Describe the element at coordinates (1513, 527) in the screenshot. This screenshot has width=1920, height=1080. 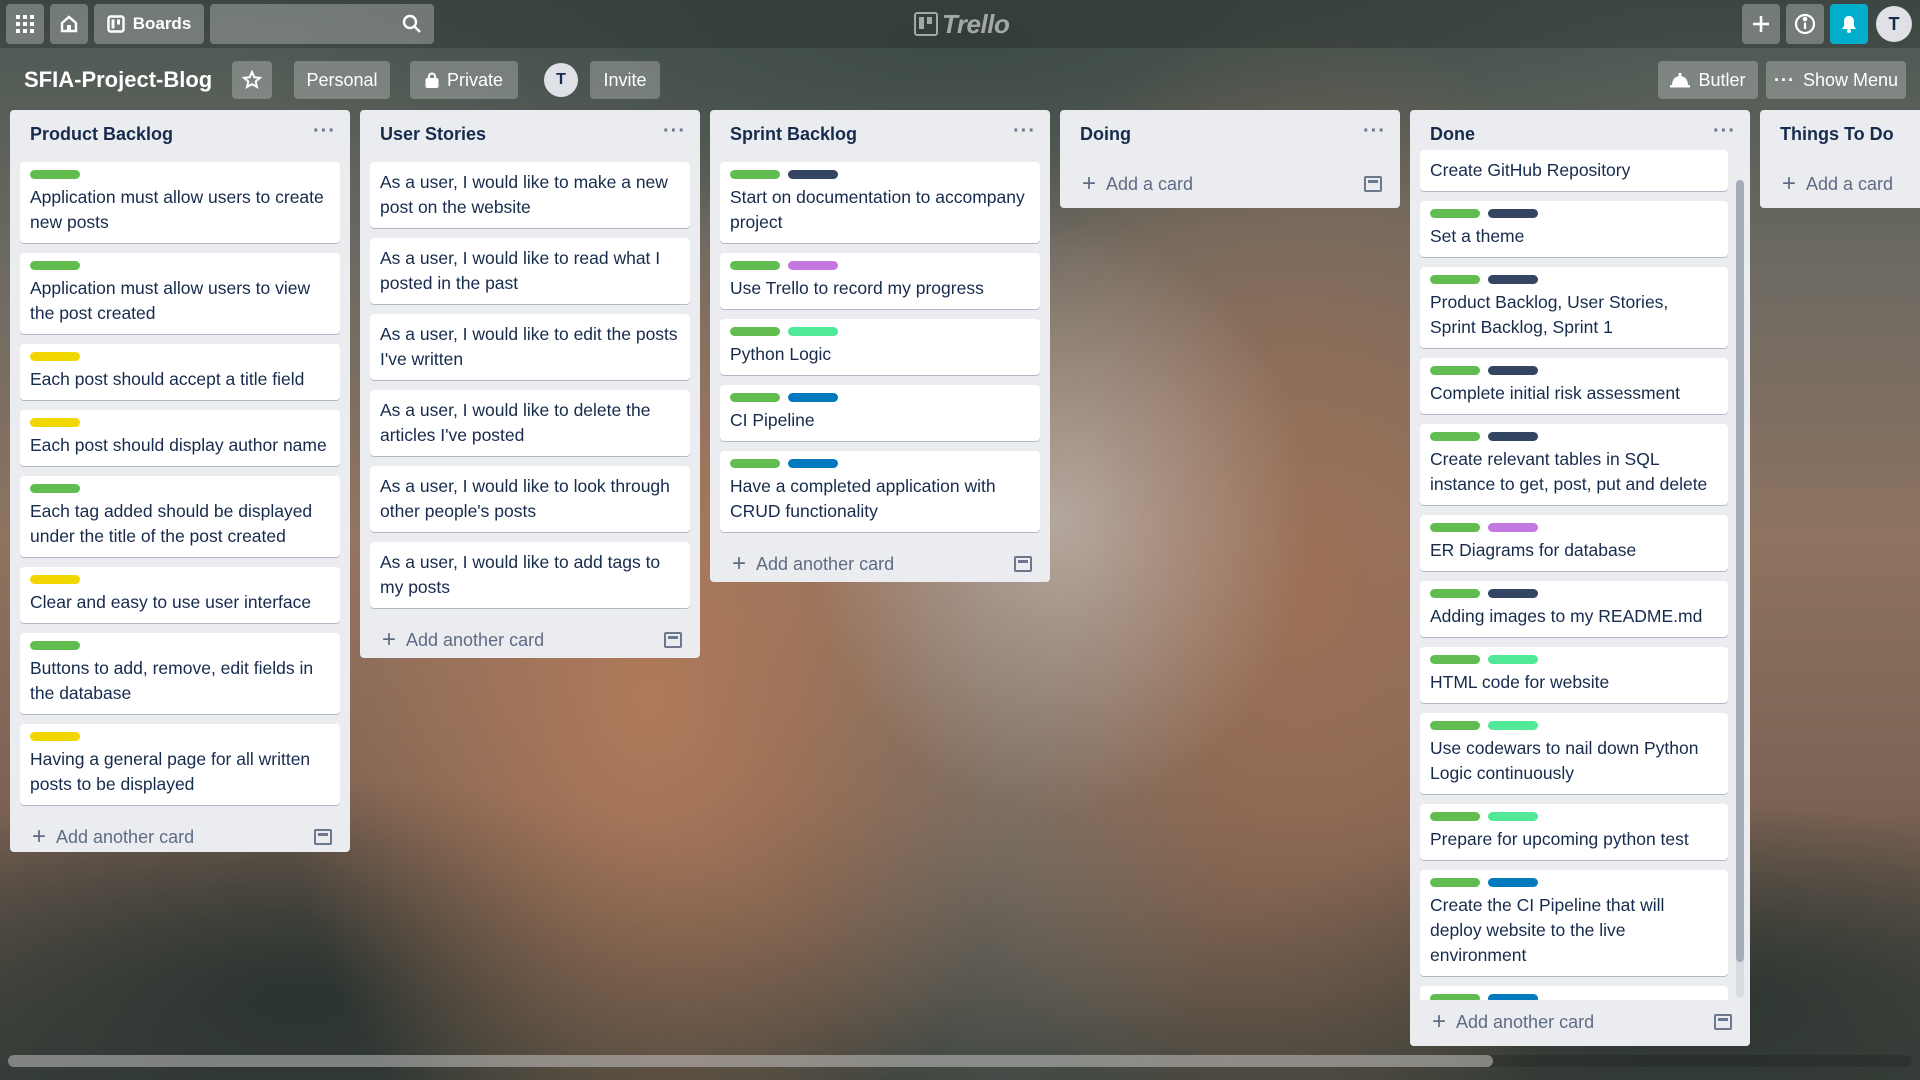
I see `label-purple` at that location.